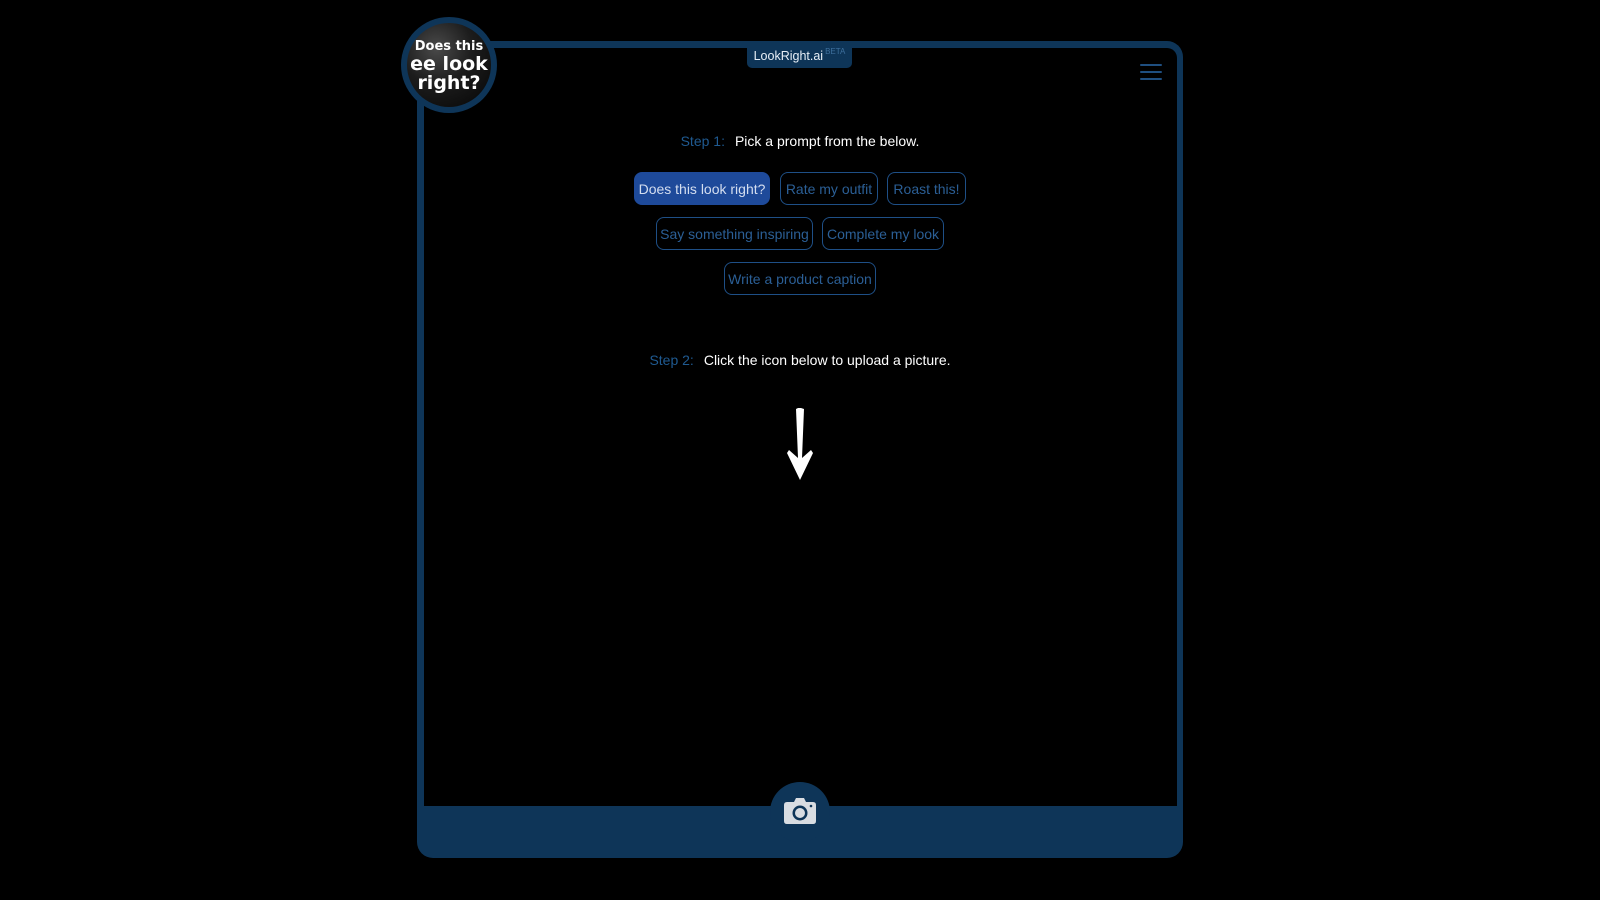 Image resolution: width=1600 pixels, height=900 pixels. I want to click on prompt-chip-write-a-product-caption: Write a product caption, so click(800, 278).